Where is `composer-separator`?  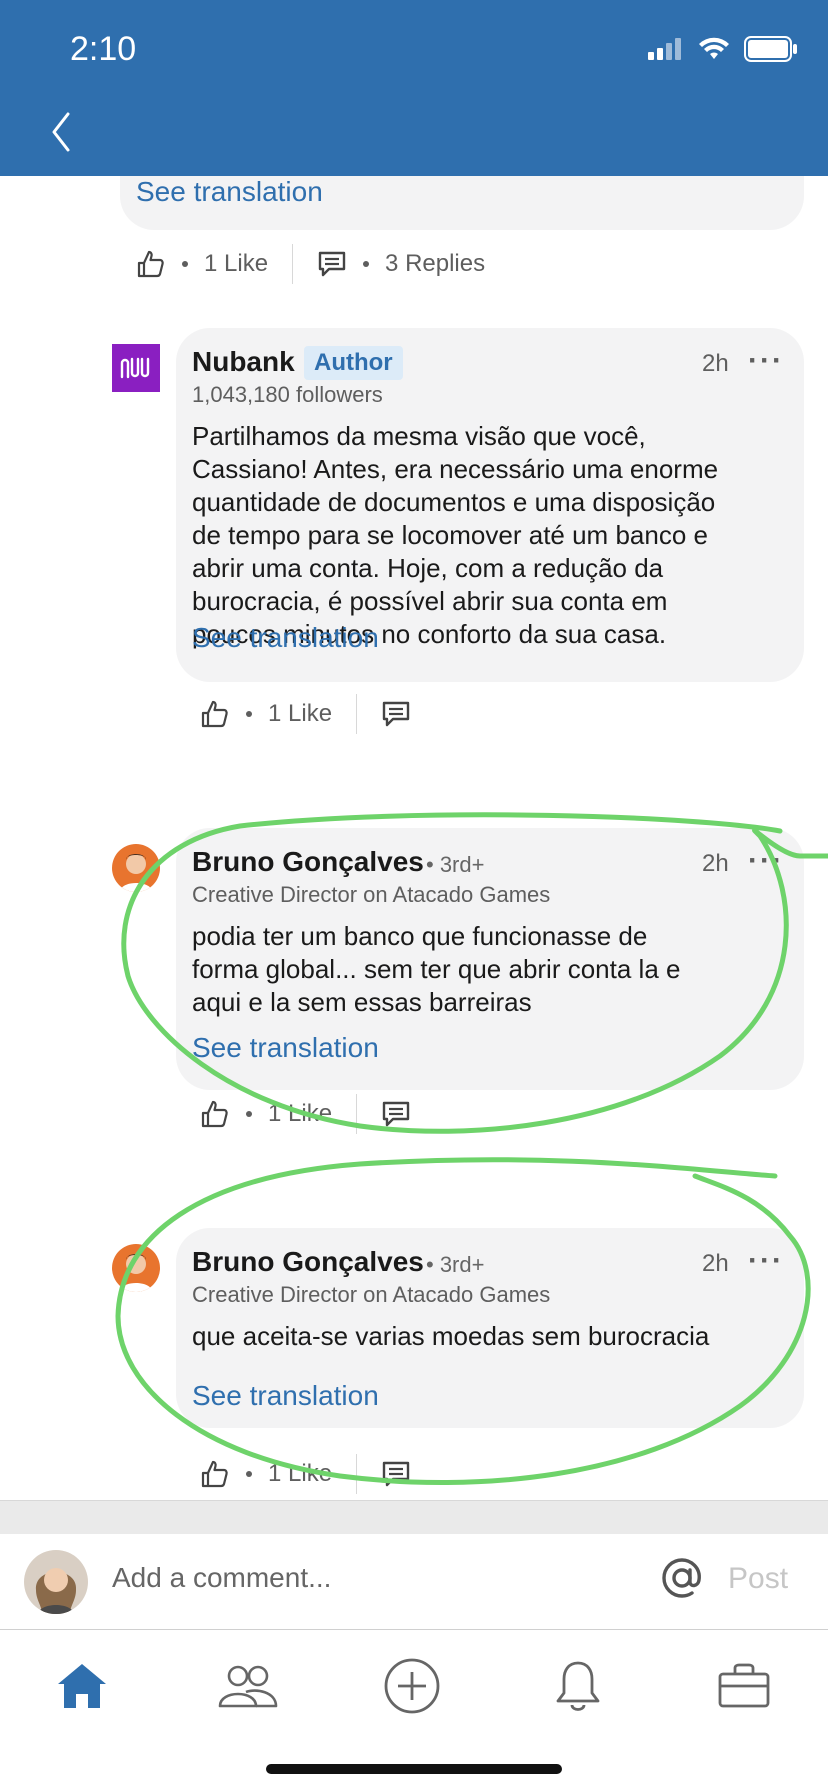 composer-separator is located at coordinates (414, 1517).